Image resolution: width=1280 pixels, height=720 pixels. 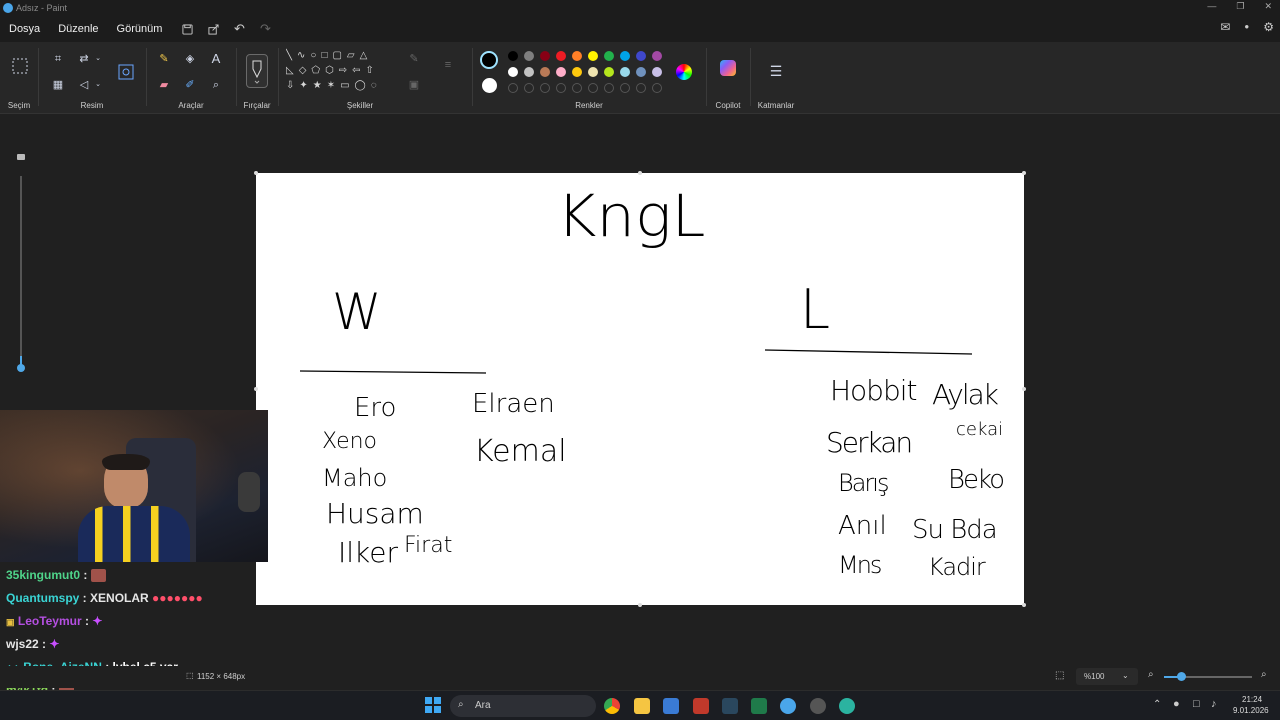 I want to click on chevron-up-icon: ⌃, so click(x=1157, y=704).